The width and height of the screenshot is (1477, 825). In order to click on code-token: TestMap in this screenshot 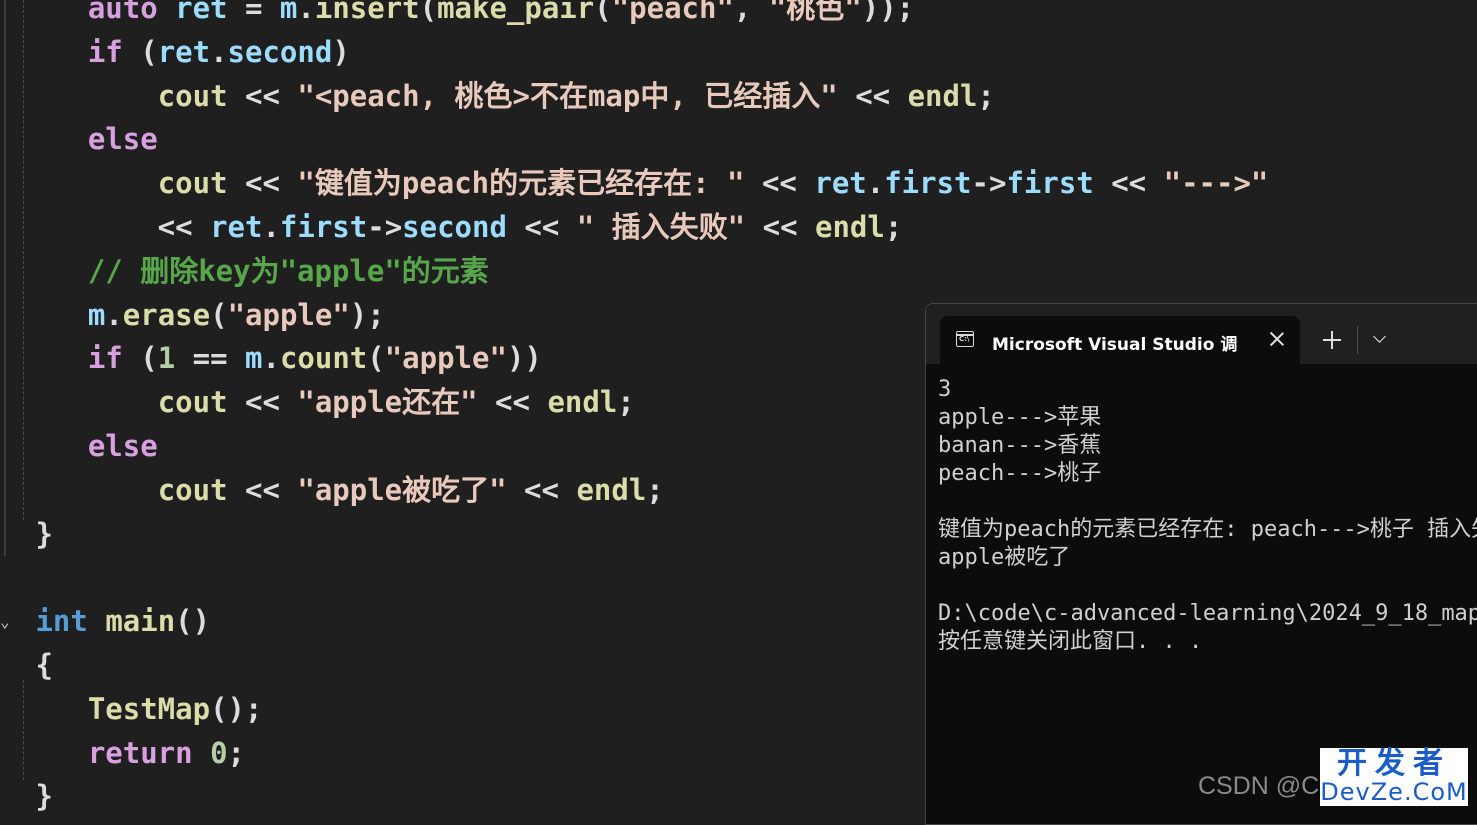, I will do `click(149, 708)`.